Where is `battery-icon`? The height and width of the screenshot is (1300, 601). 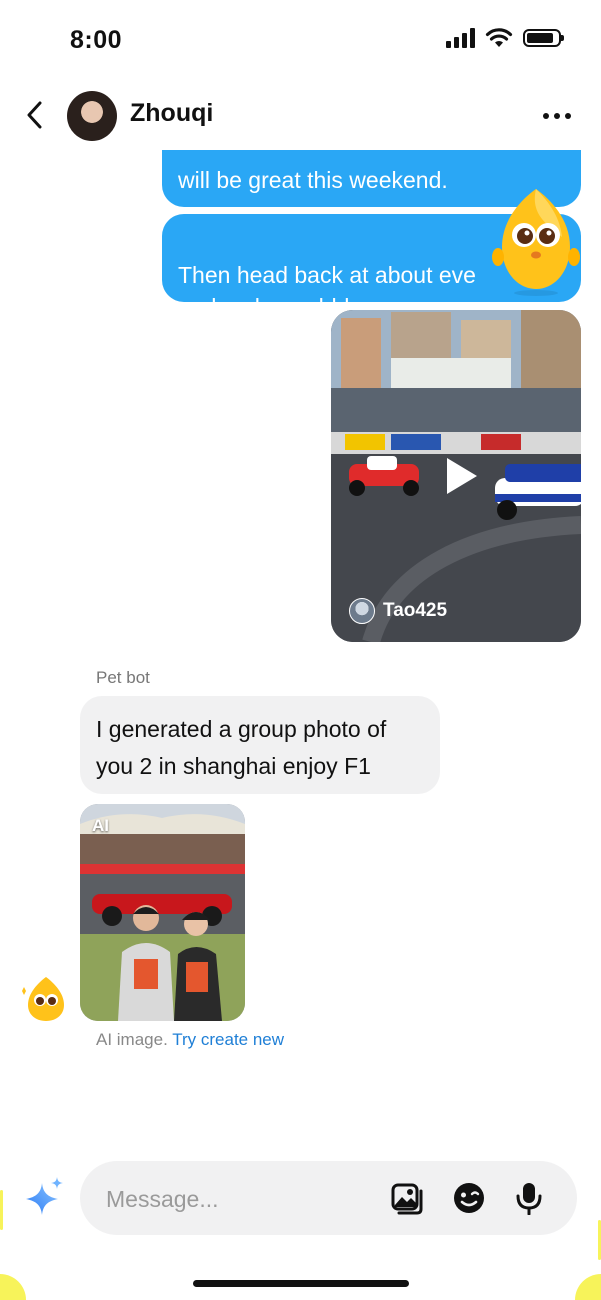 battery-icon is located at coordinates (543, 38).